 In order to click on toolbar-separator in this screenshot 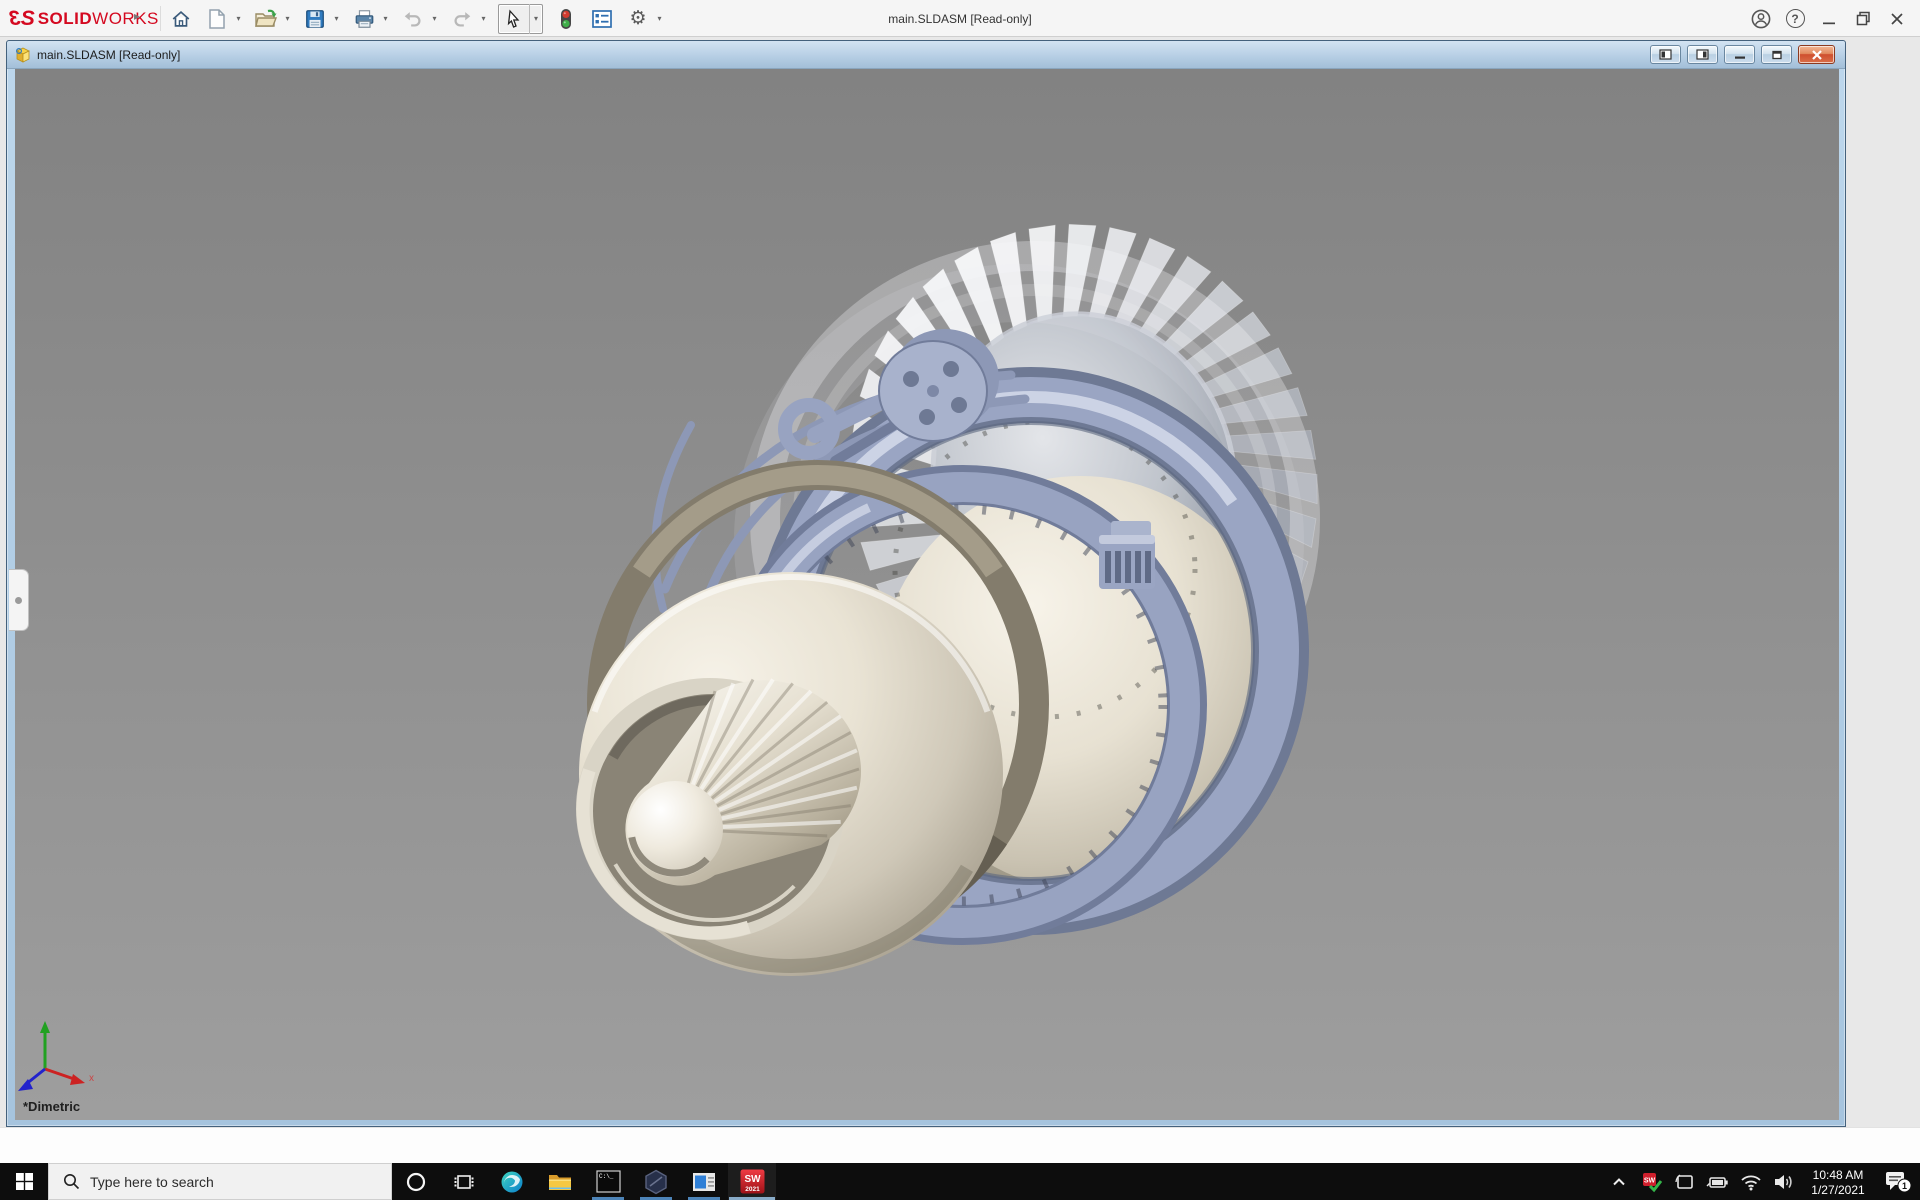, I will do `click(160, 18)`.